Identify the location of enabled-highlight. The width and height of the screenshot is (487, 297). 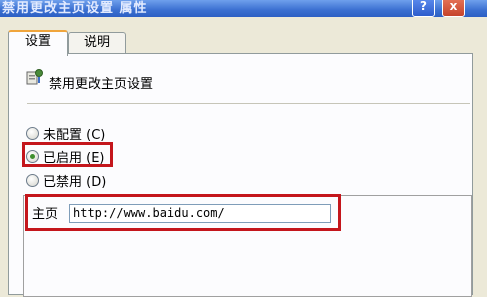
(67, 154).